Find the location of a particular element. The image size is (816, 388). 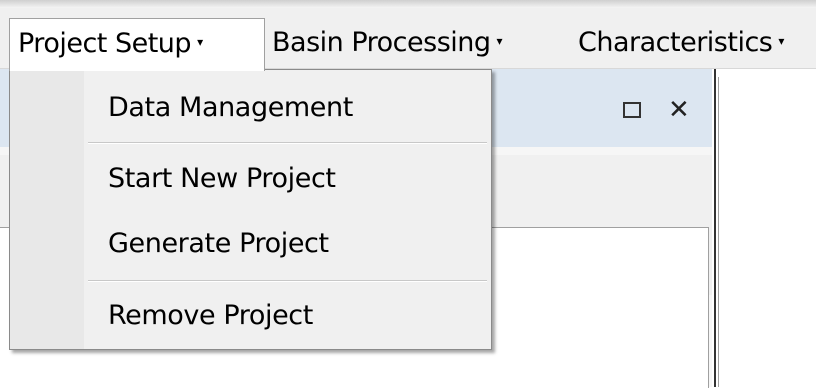

menu-item-generate-project: Generate Project is located at coordinates (218, 244).